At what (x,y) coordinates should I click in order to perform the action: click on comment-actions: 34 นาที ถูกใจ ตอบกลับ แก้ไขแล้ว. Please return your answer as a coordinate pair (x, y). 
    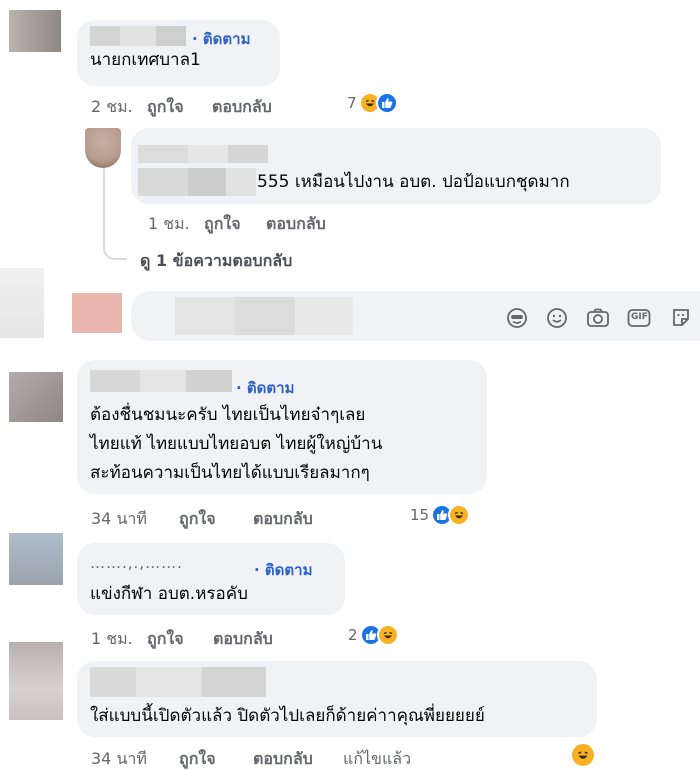
    Looking at the image, I should click on (251, 758).